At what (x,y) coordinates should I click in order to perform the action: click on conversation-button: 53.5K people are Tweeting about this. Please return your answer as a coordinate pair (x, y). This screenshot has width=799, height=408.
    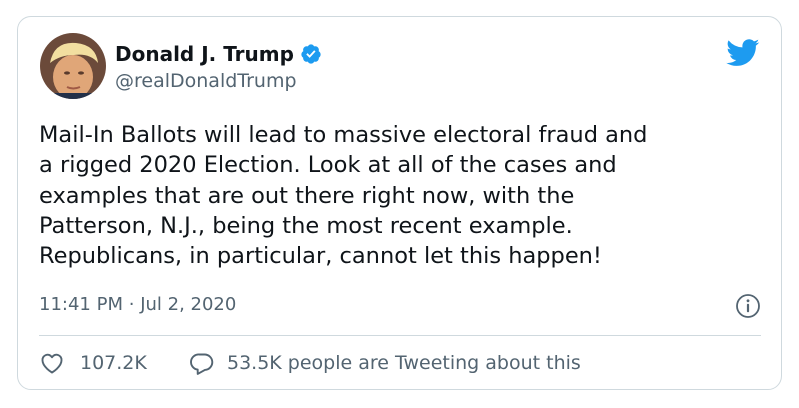
    Looking at the image, I should click on (385, 363).